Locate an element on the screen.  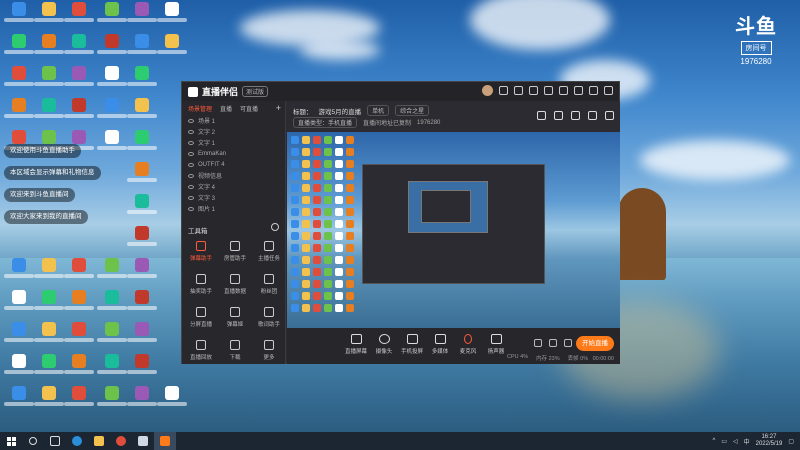
media-button: 多媒体 is located at coordinates (440, 344).